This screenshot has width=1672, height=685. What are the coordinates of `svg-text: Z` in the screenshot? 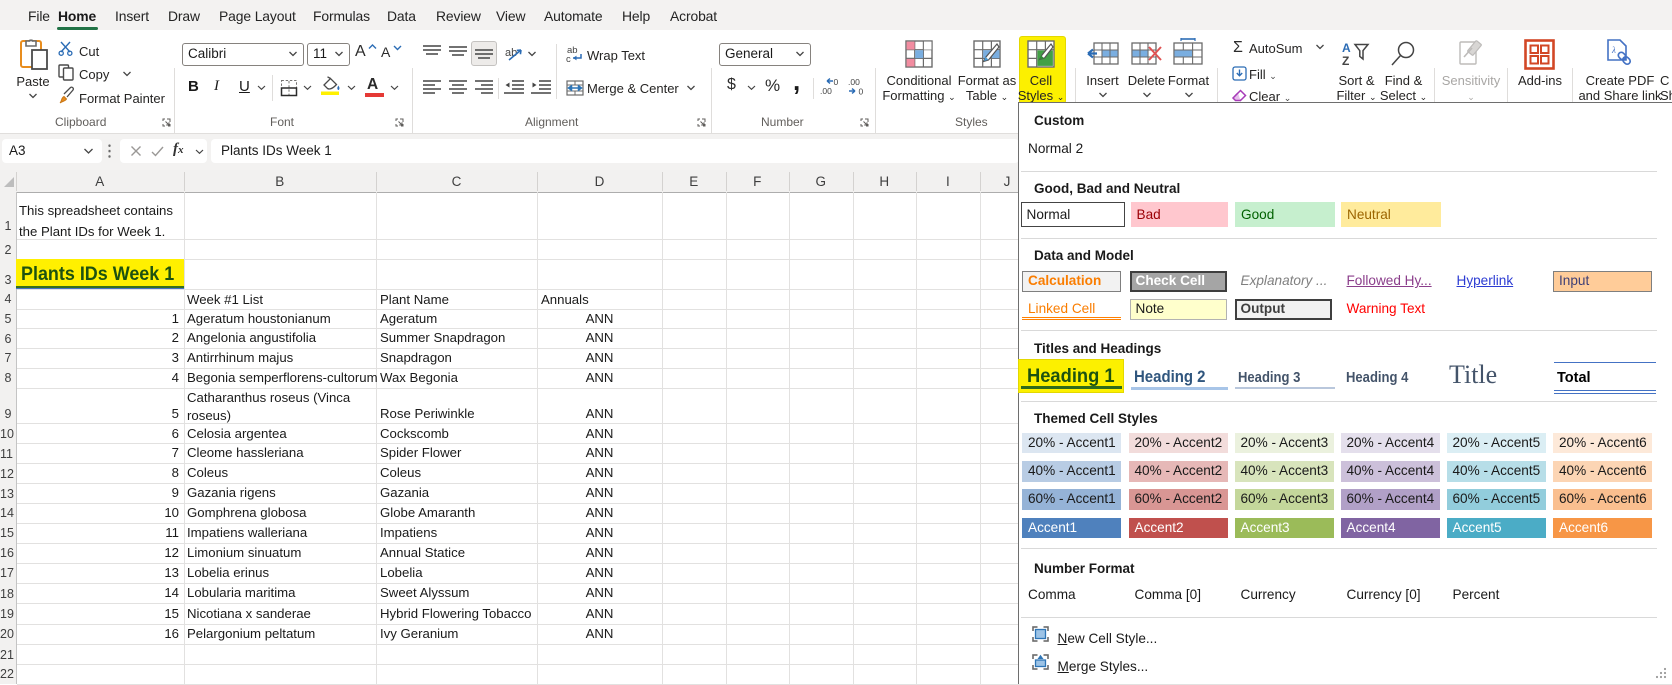 It's located at (1345, 61).